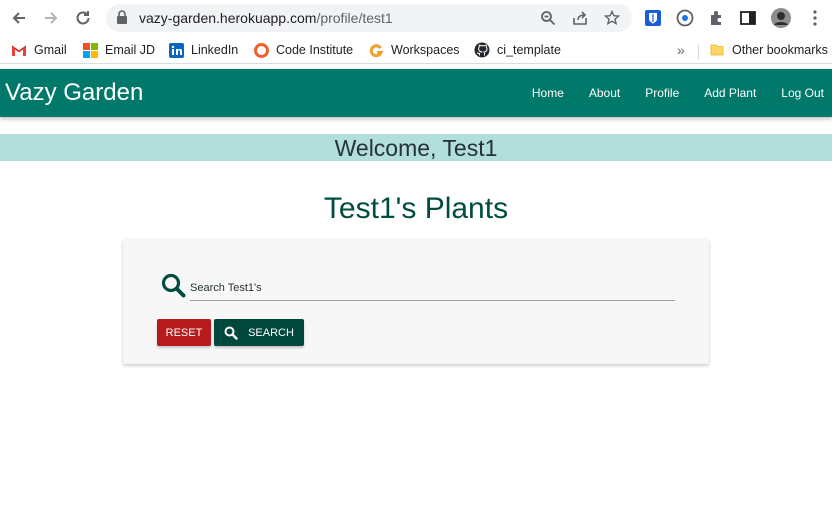 The width and height of the screenshot is (832, 530). I want to click on reset-button-label: Reset, so click(184, 332).